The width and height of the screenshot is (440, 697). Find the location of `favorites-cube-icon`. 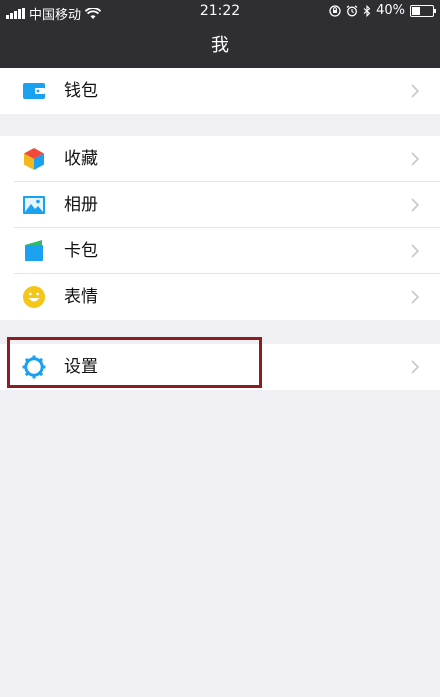

favorites-cube-icon is located at coordinates (34, 159).